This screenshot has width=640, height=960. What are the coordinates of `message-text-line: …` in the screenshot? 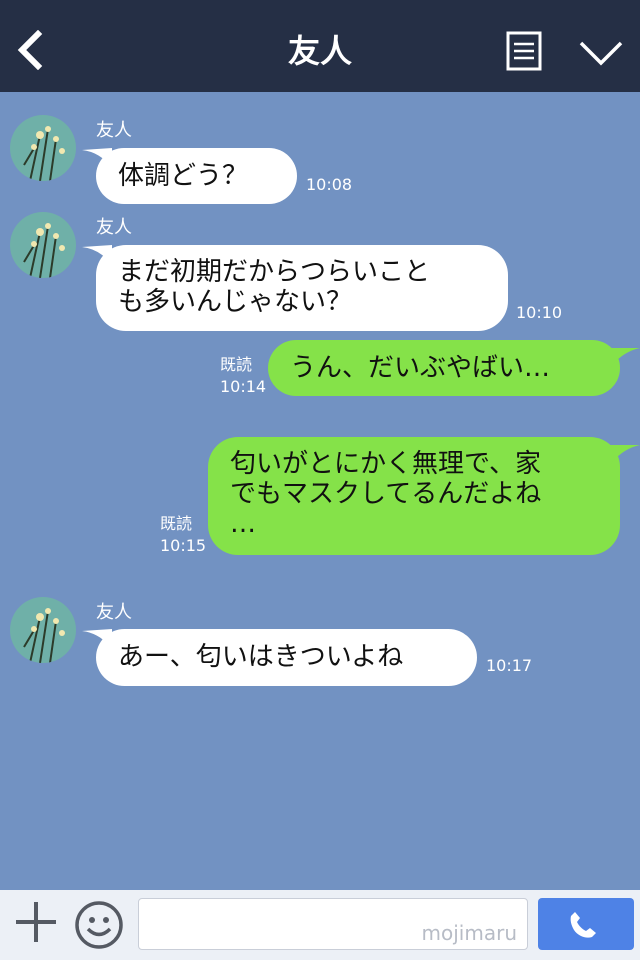 It's located at (243, 524).